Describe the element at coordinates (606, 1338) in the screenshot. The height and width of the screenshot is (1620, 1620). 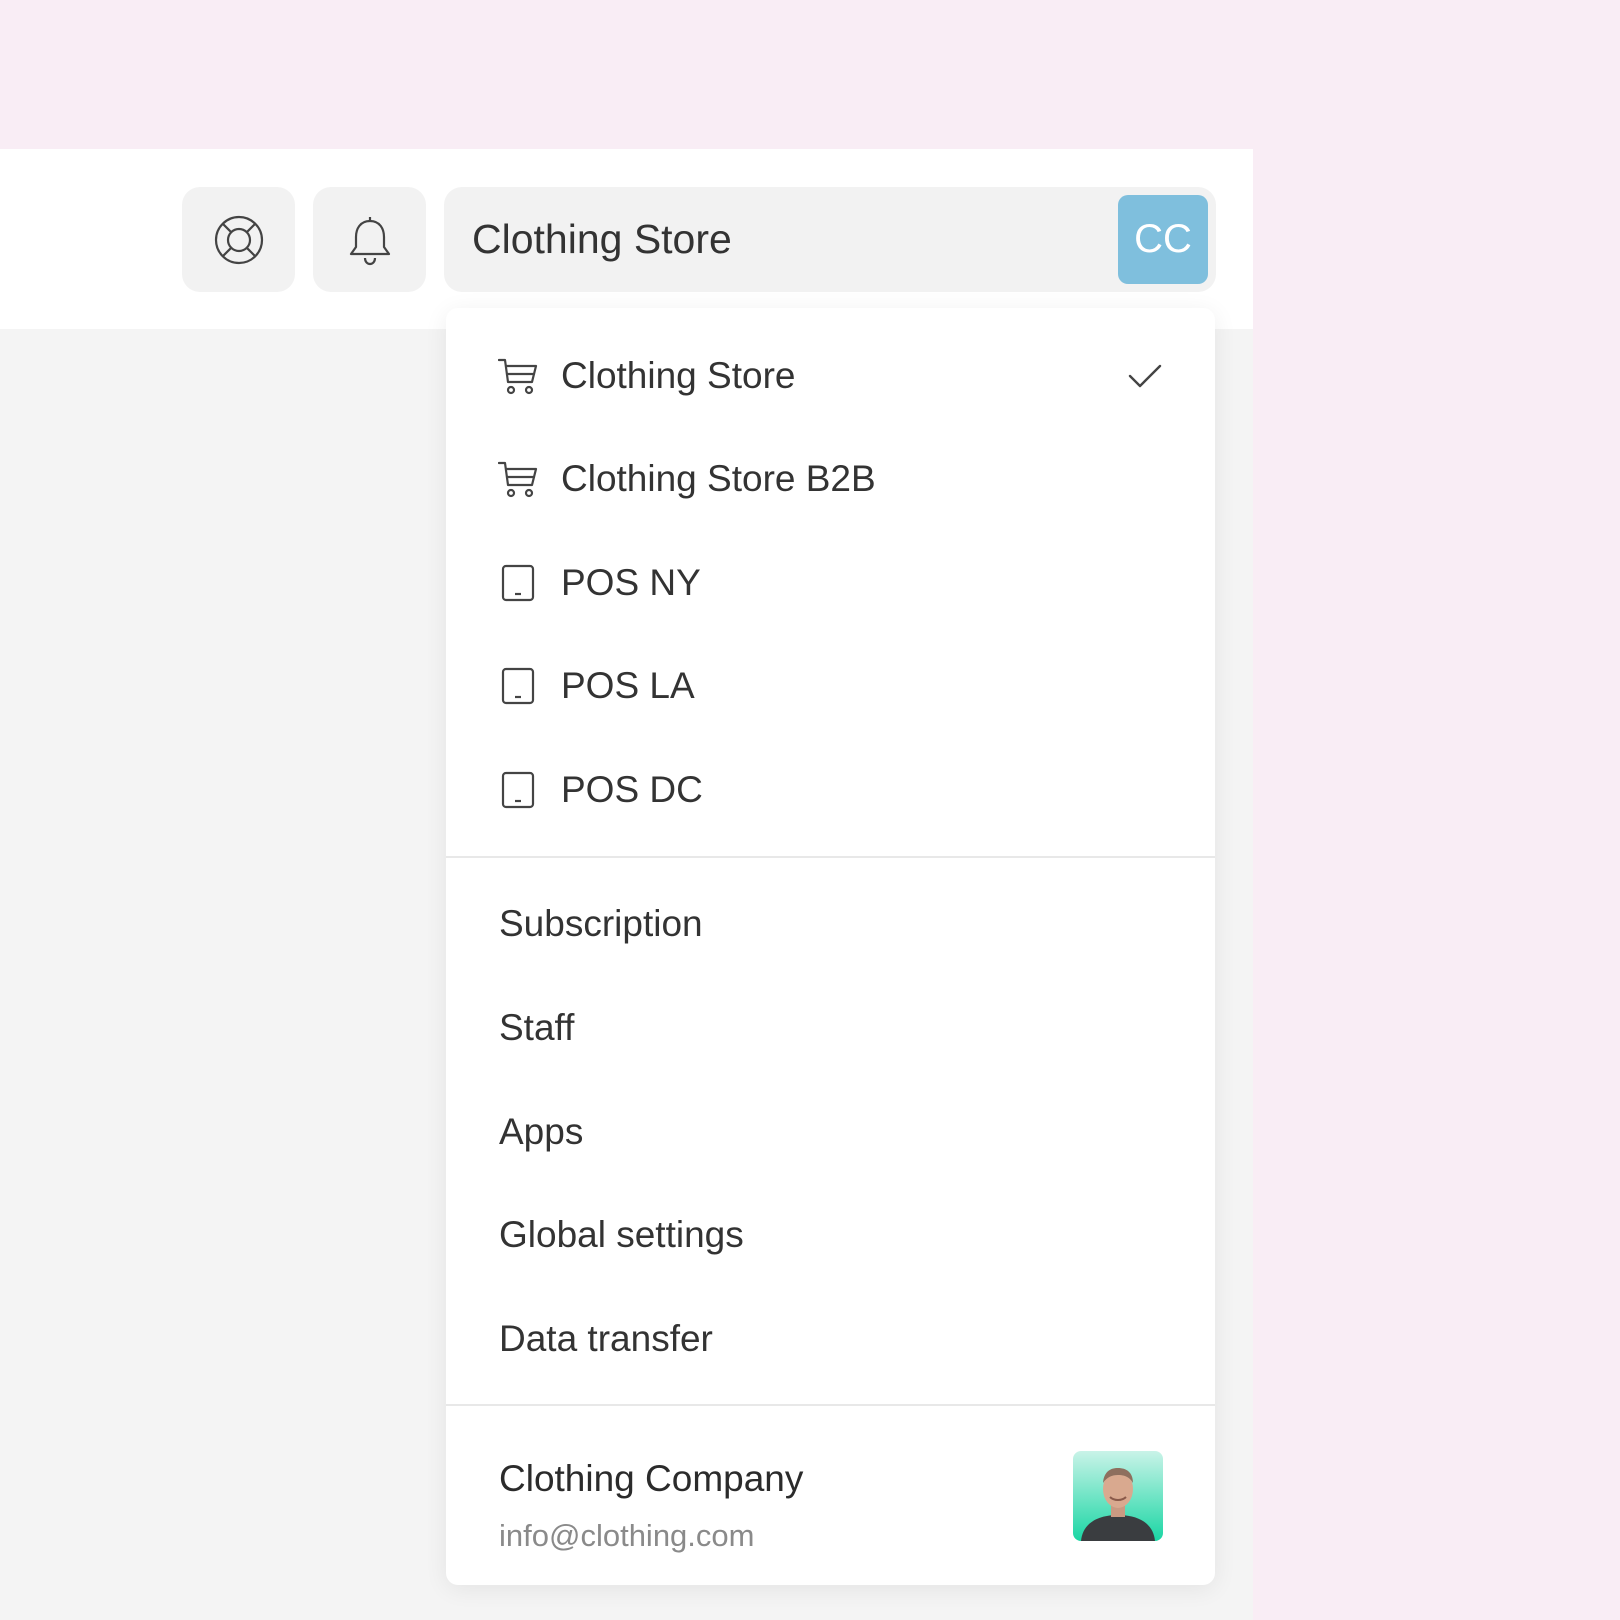
I see `menu-item-label: Data transfer` at that location.